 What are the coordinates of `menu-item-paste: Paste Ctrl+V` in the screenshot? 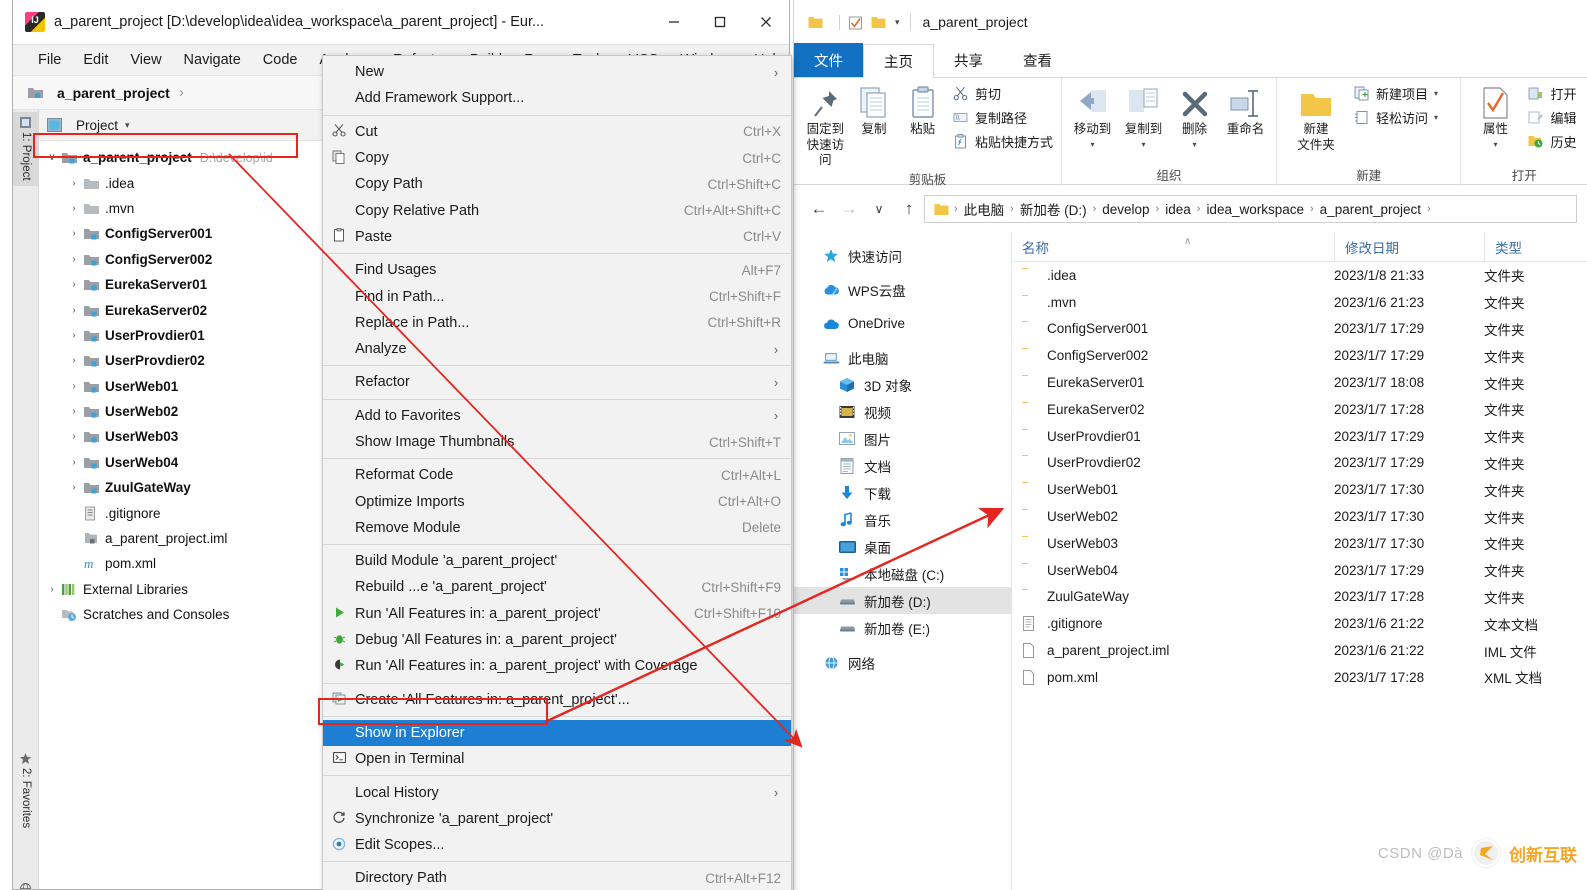 It's located at (557, 237).